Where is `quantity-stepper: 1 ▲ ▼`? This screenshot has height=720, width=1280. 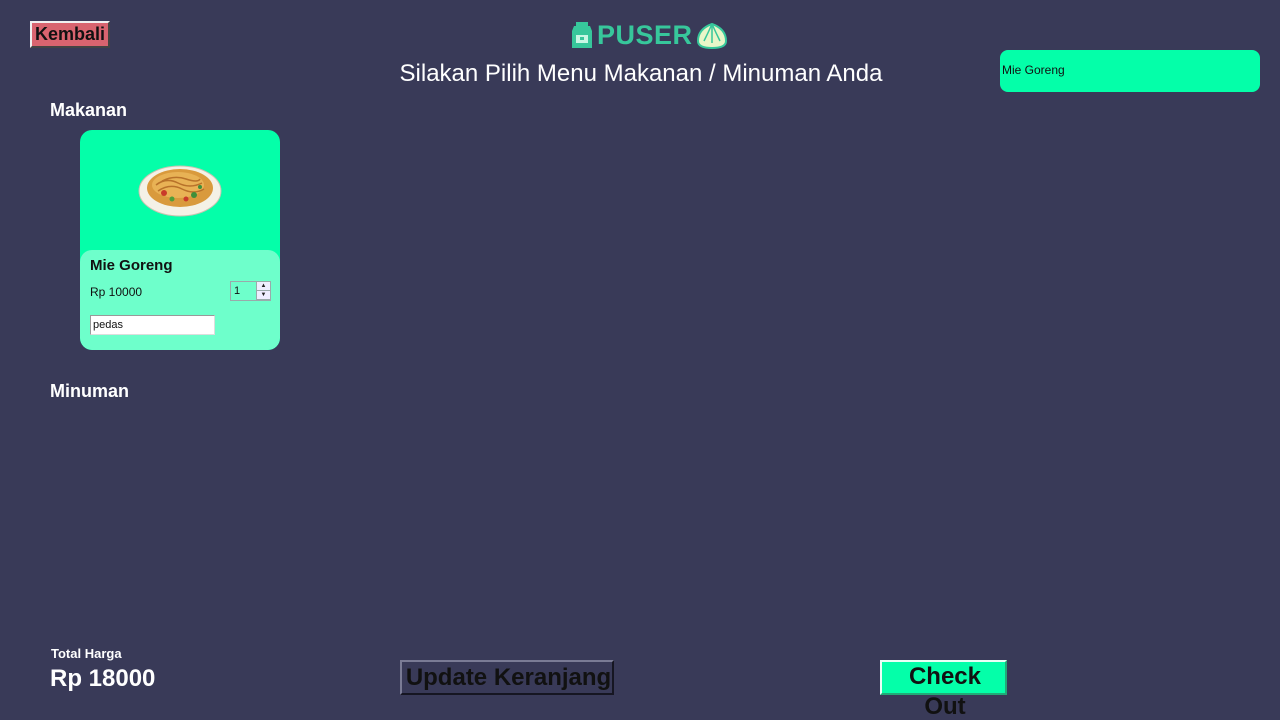 quantity-stepper: 1 ▲ ▼ is located at coordinates (250, 291).